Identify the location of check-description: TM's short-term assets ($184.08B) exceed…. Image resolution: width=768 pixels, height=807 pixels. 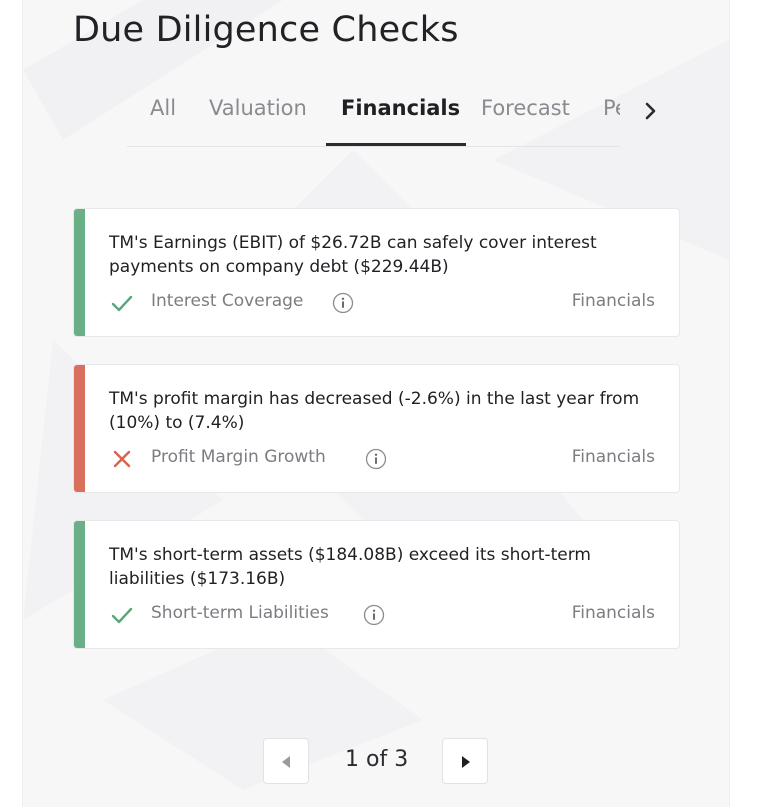
(350, 567).